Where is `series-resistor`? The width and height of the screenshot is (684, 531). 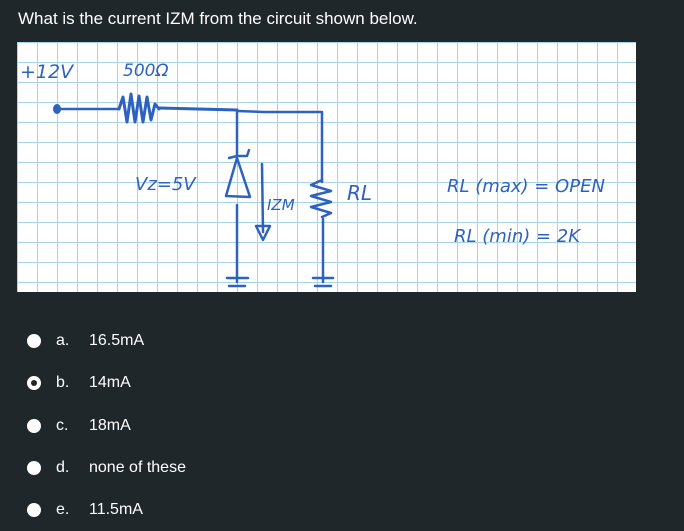 series-resistor is located at coordinates (139, 108).